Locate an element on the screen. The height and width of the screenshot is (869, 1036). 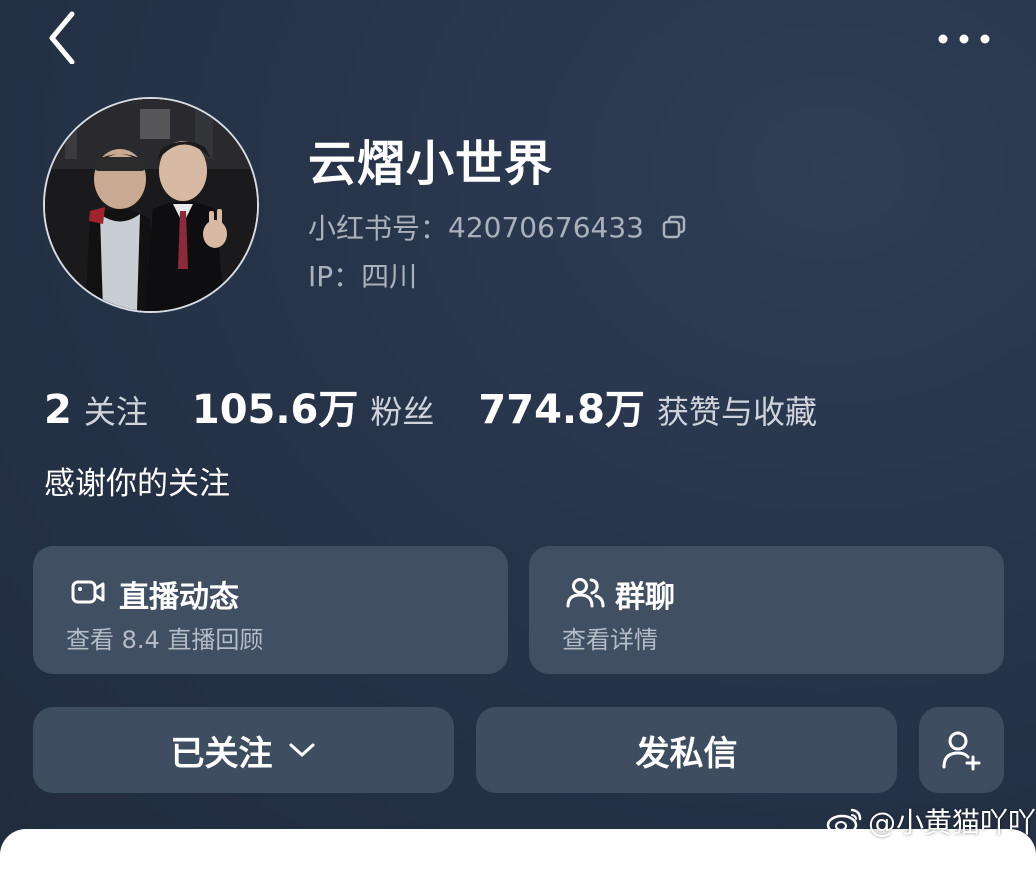
stats-row: 2 关注 105.6万 粉丝 774.8万 获赞与收藏 is located at coordinates (430, 406).